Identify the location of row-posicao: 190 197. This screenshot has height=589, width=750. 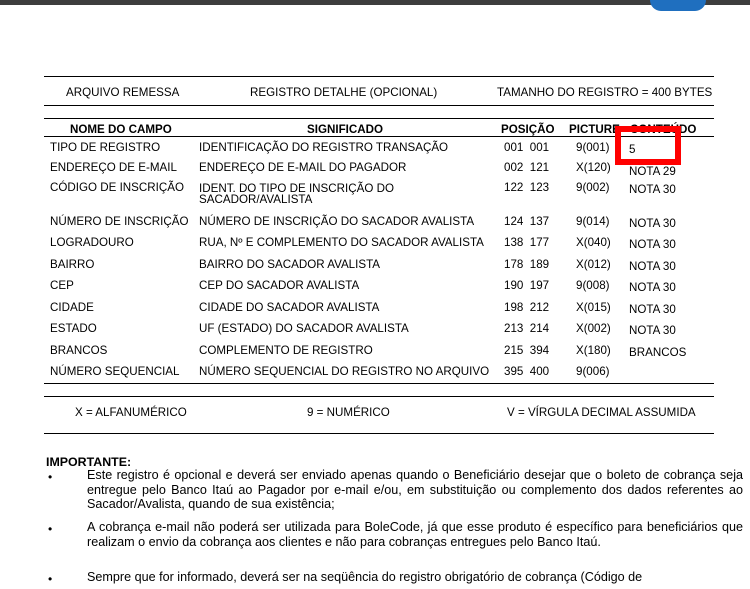
(527, 285).